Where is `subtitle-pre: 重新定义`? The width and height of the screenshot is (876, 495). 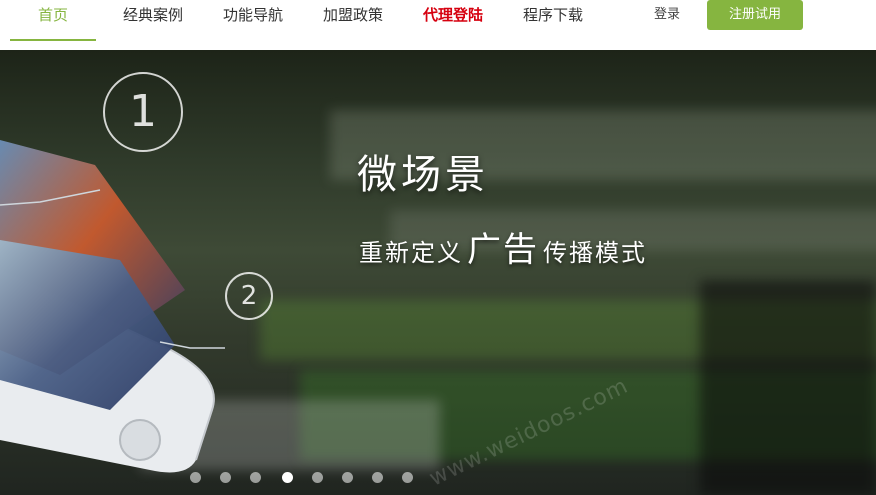
subtitle-pre: 重新定义 is located at coordinates (411, 253).